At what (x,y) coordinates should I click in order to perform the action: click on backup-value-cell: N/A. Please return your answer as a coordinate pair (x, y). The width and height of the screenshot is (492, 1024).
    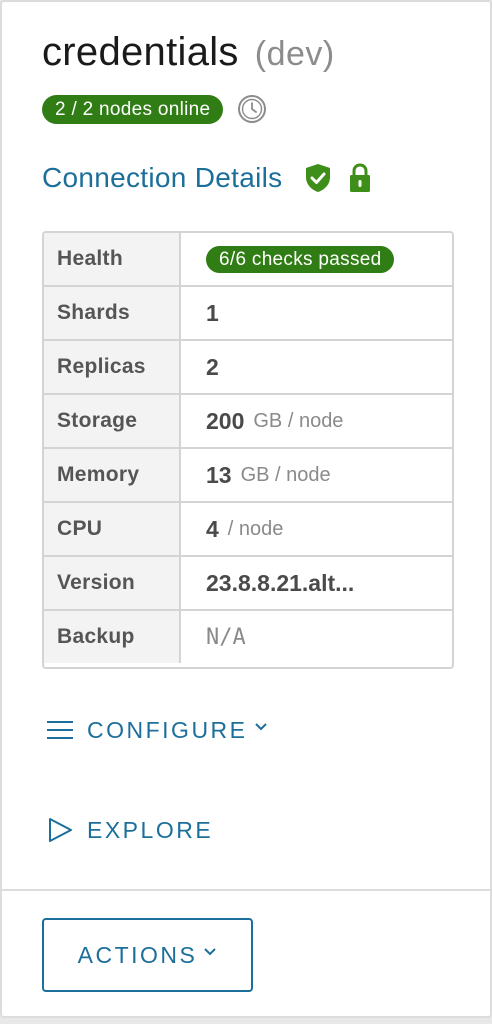
    Looking at the image, I should click on (316, 637).